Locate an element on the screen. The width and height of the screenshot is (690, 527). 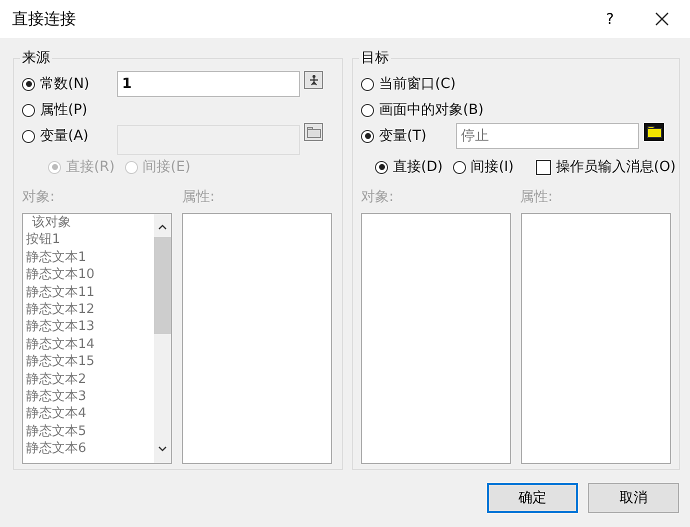
radio-option: 常数(N) is located at coordinates (69, 84).